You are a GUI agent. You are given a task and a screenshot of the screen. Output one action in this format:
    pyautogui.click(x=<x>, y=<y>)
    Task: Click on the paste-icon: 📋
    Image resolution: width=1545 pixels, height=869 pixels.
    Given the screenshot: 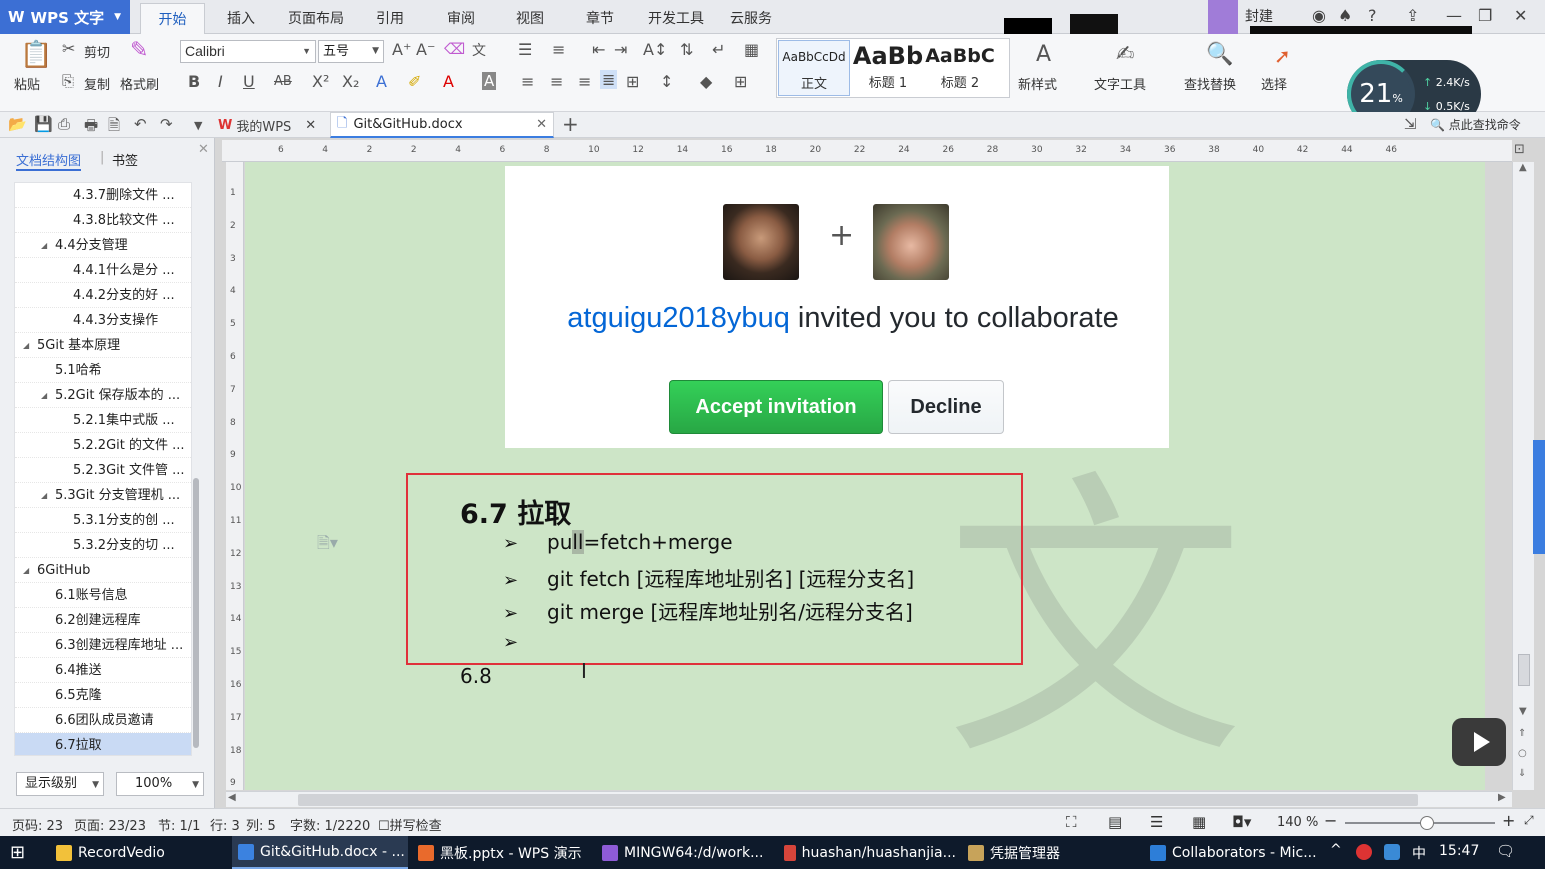 What is the action you would take?
    pyautogui.click(x=36, y=55)
    